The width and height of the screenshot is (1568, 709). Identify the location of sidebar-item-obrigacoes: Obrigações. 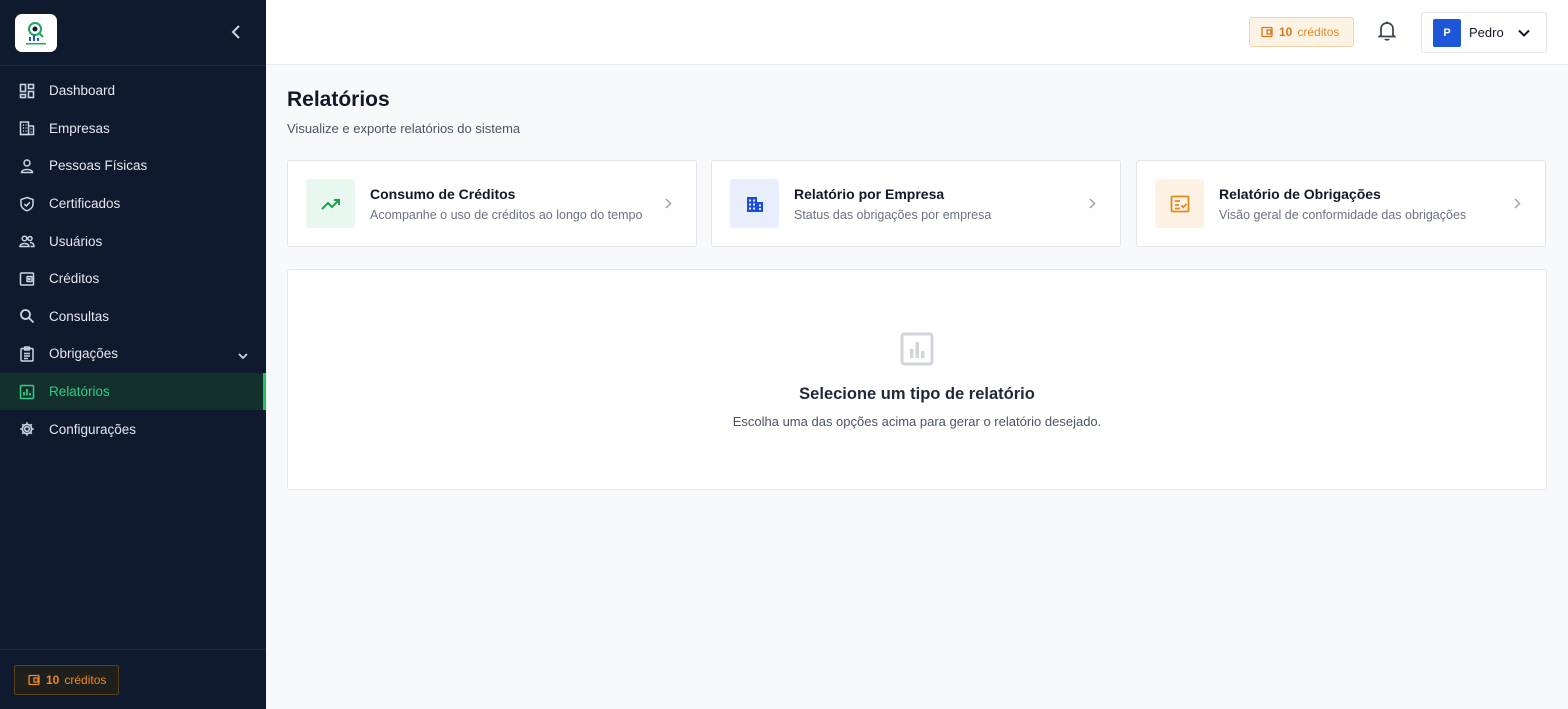
(133, 354).